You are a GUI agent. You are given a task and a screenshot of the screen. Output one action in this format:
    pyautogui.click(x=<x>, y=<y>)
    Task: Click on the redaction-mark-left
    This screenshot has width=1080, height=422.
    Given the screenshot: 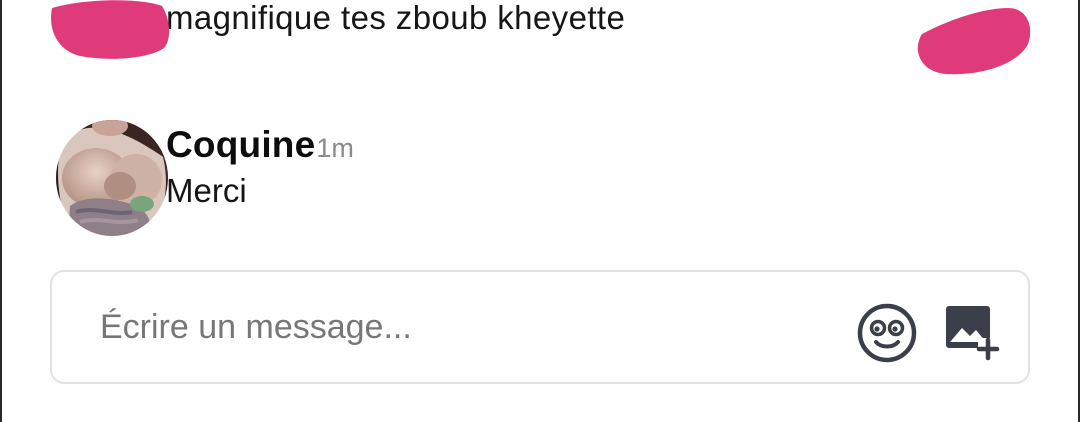 What is the action you would take?
    pyautogui.click(x=110, y=29)
    